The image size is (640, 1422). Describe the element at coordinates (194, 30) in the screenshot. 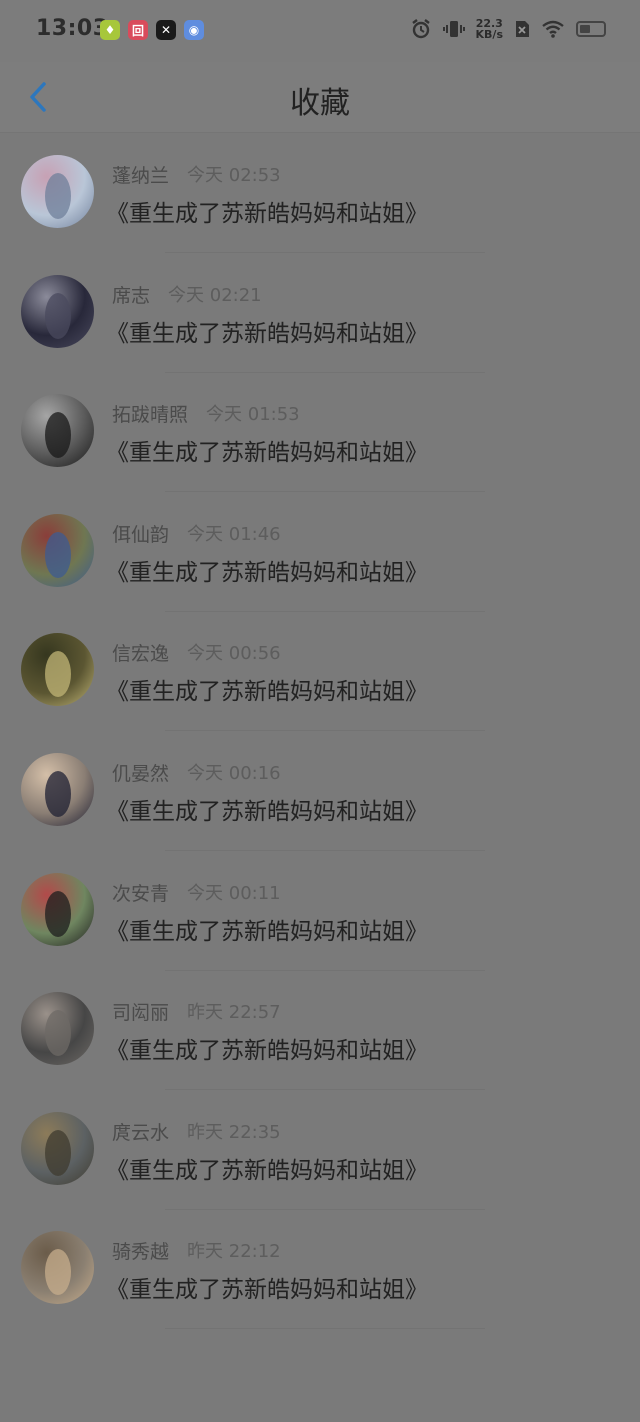

I see `blue-app-icon: ◉` at that location.